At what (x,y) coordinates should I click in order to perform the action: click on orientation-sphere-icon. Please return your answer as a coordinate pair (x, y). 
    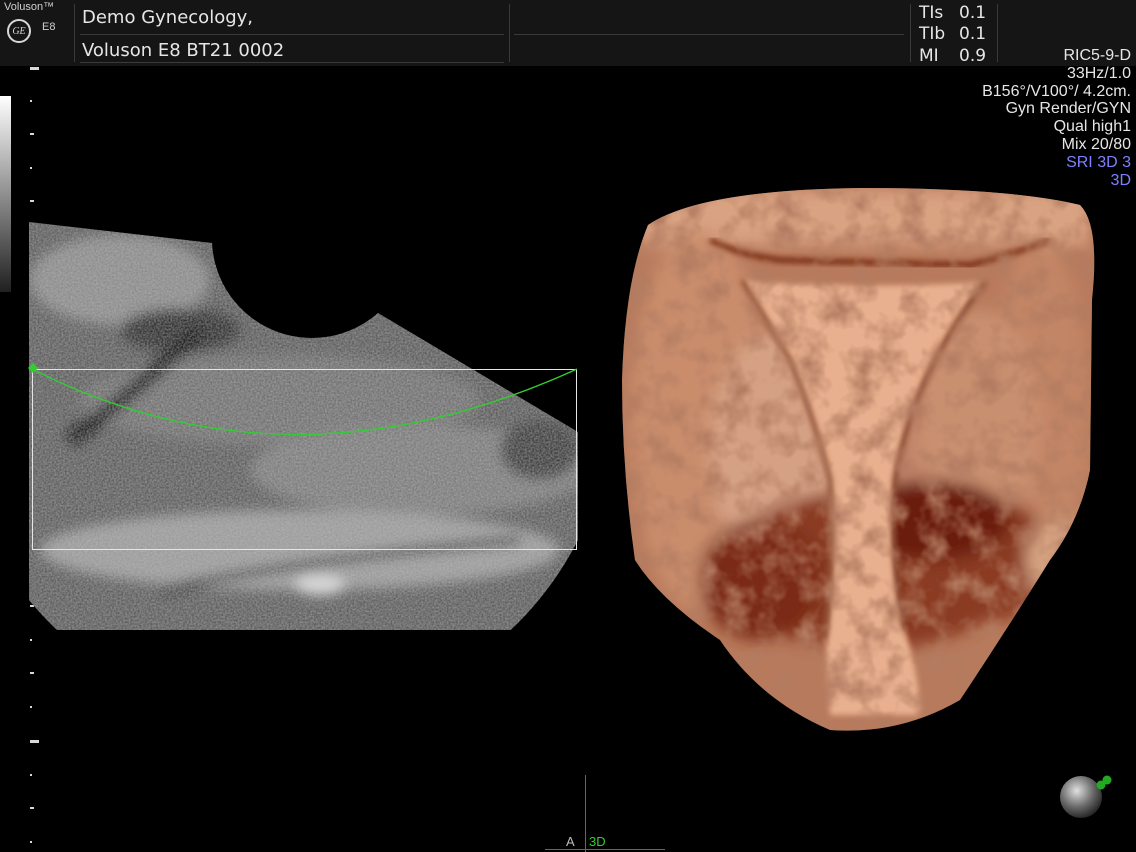
    Looking at the image, I should click on (1085, 800).